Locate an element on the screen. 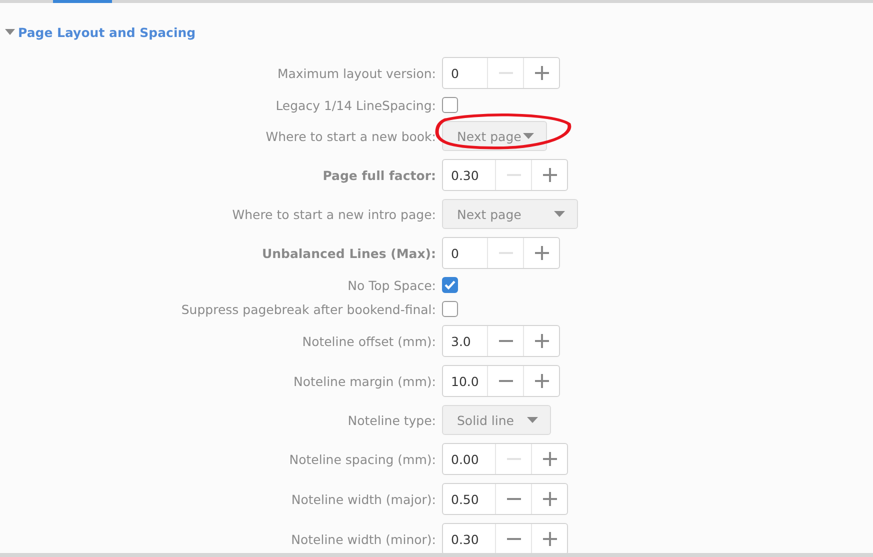 This screenshot has height=557, width=873. setting-label: Unbalanced Lines (Max): is located at coordinates (348, 253).